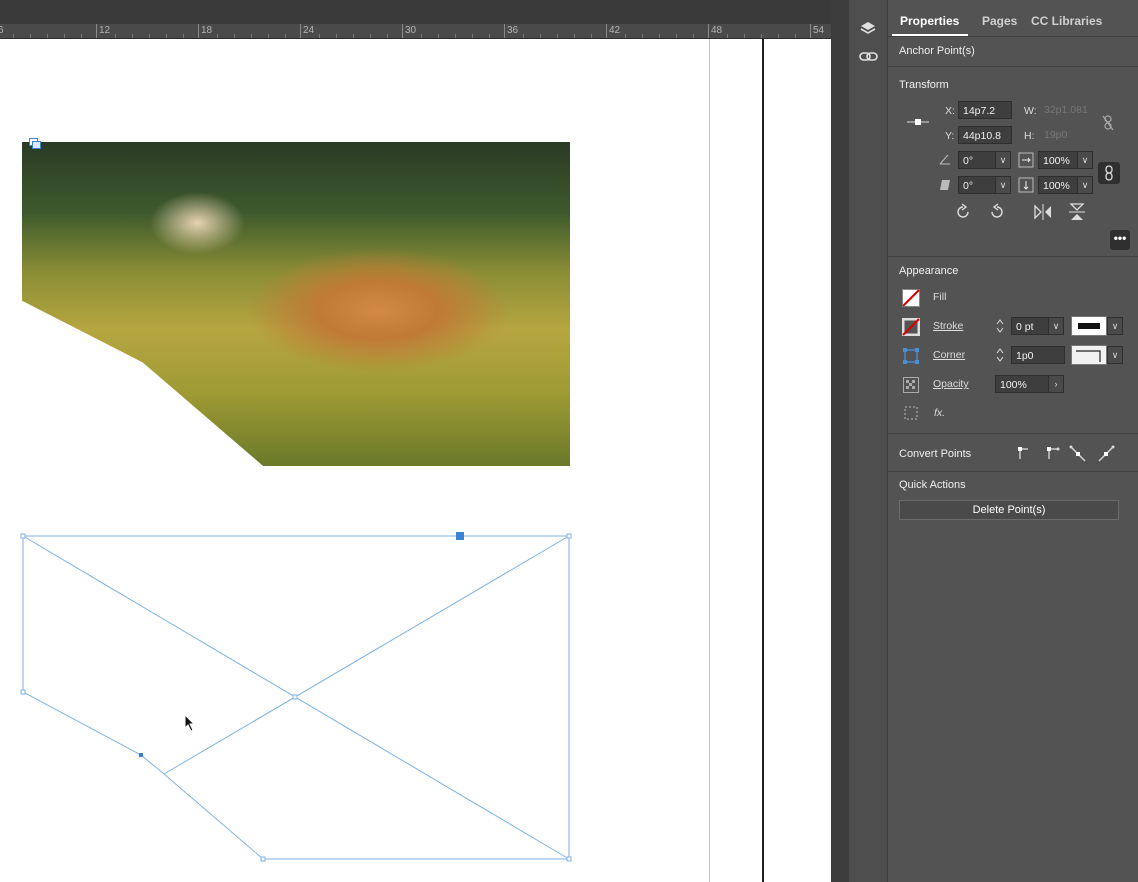  What do you see at coordinates (937, 51) in the screenshot?
I see `anchor-points-title: Anchor Point(s)` at bounding box center [937, 51].